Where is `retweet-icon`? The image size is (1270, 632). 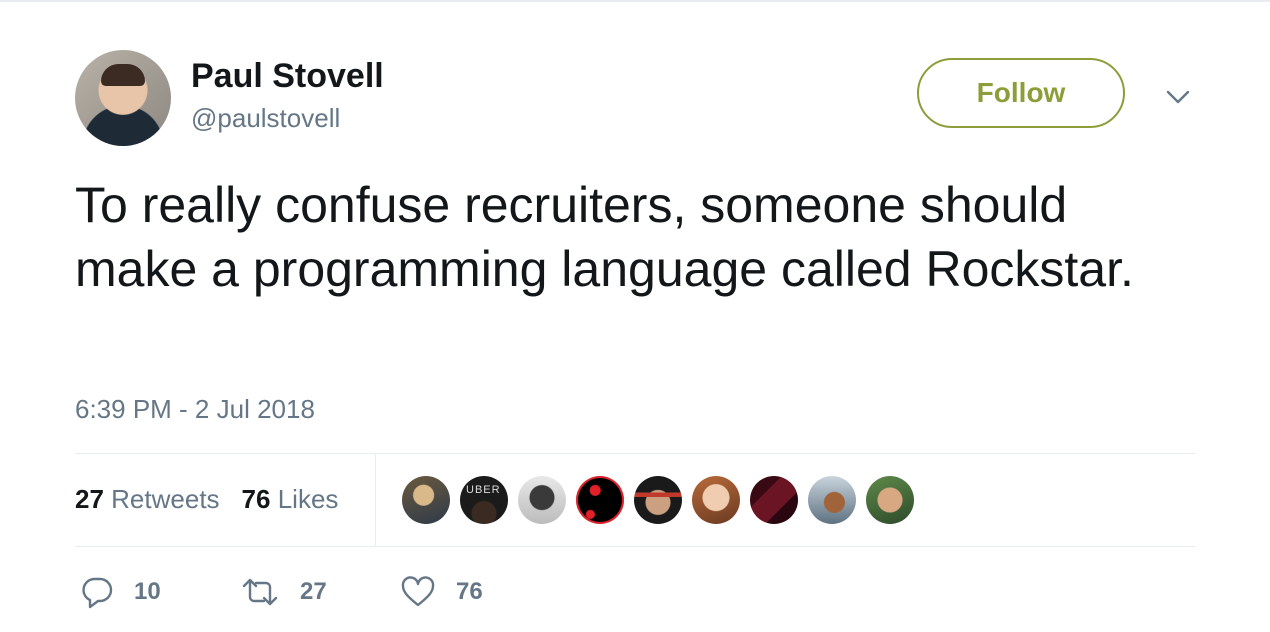
retweet-icon is located at coordinates (260, 592).